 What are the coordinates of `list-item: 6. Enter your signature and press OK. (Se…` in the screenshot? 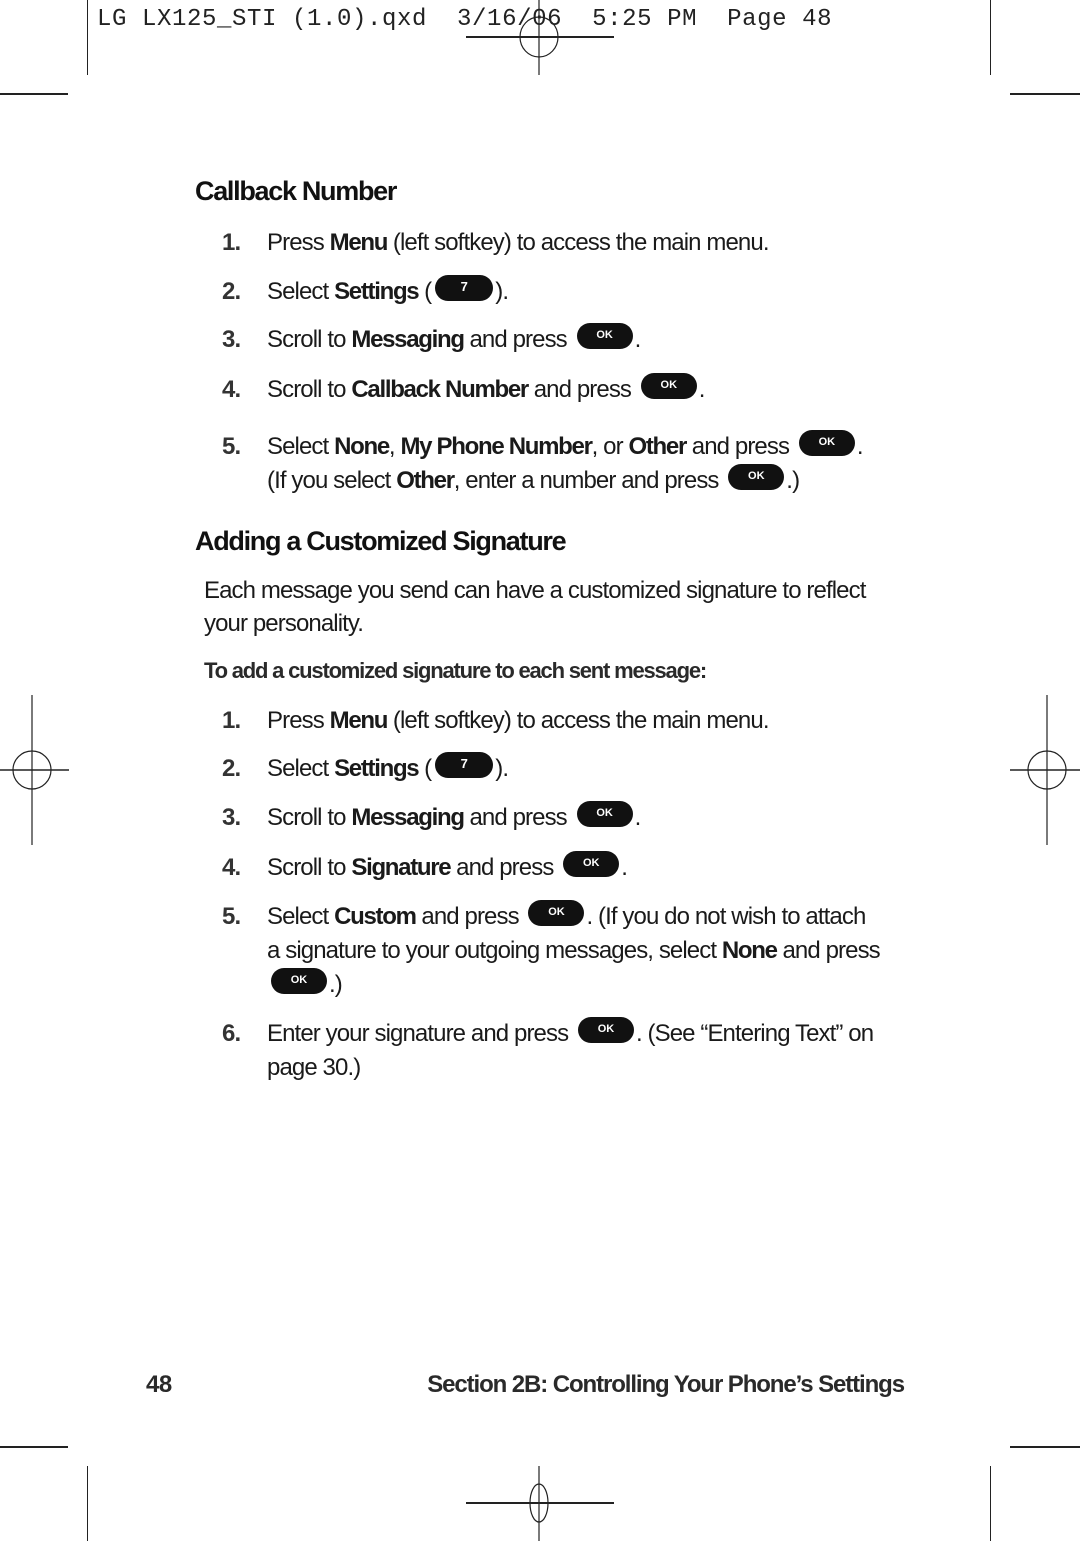 It's located at (552, 1050).